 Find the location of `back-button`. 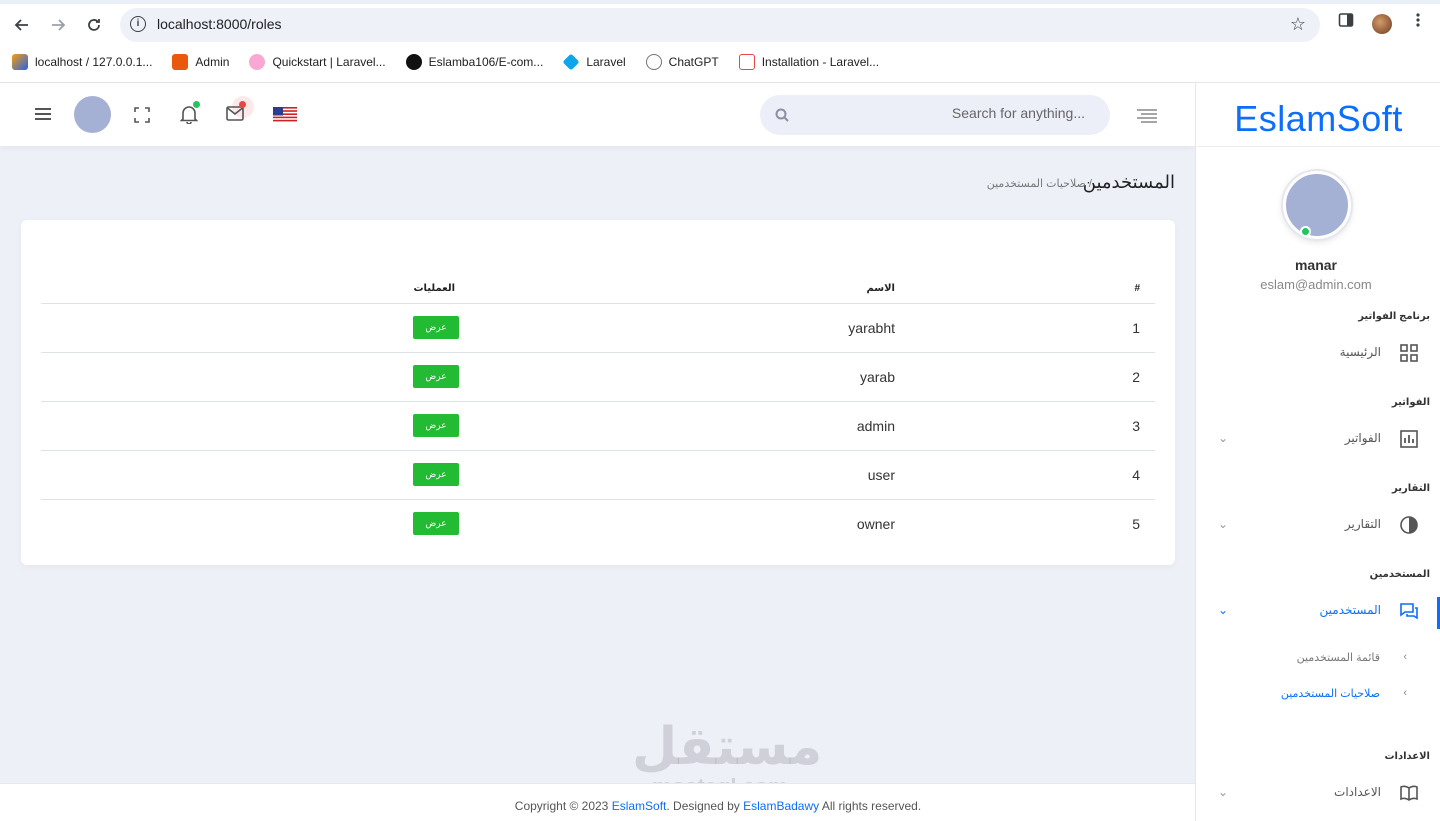

back-button is located at coordinates (22, 25).